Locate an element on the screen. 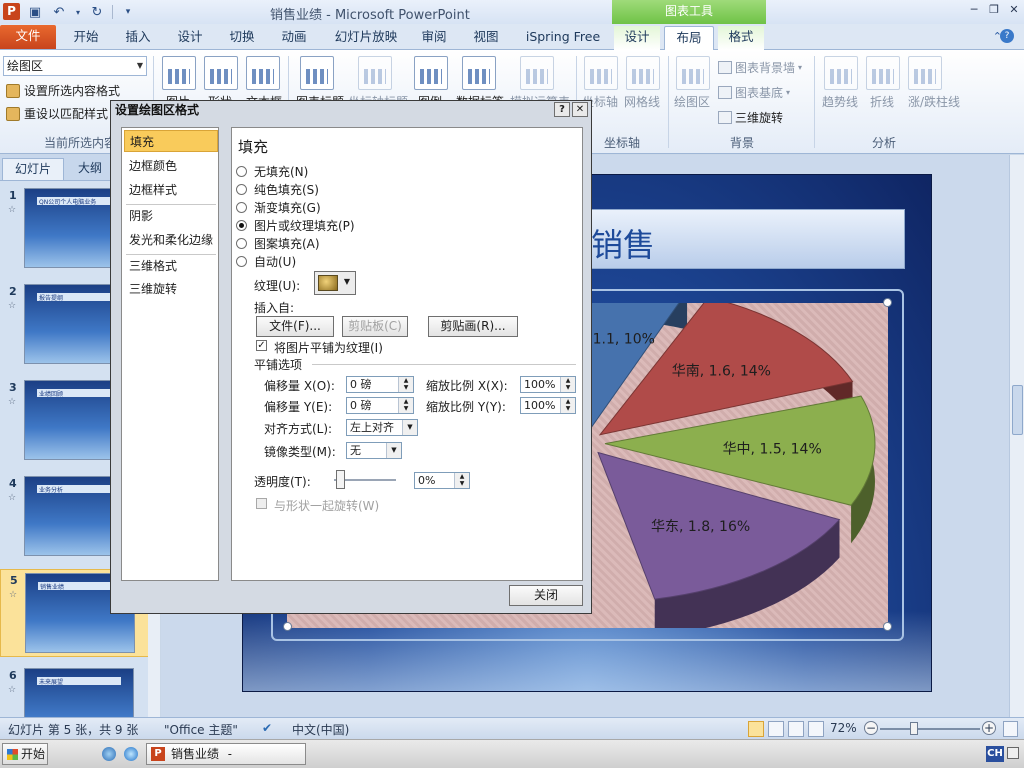 The image size is (1024, 768). chart-title-button is located at coordinates (317, 73).